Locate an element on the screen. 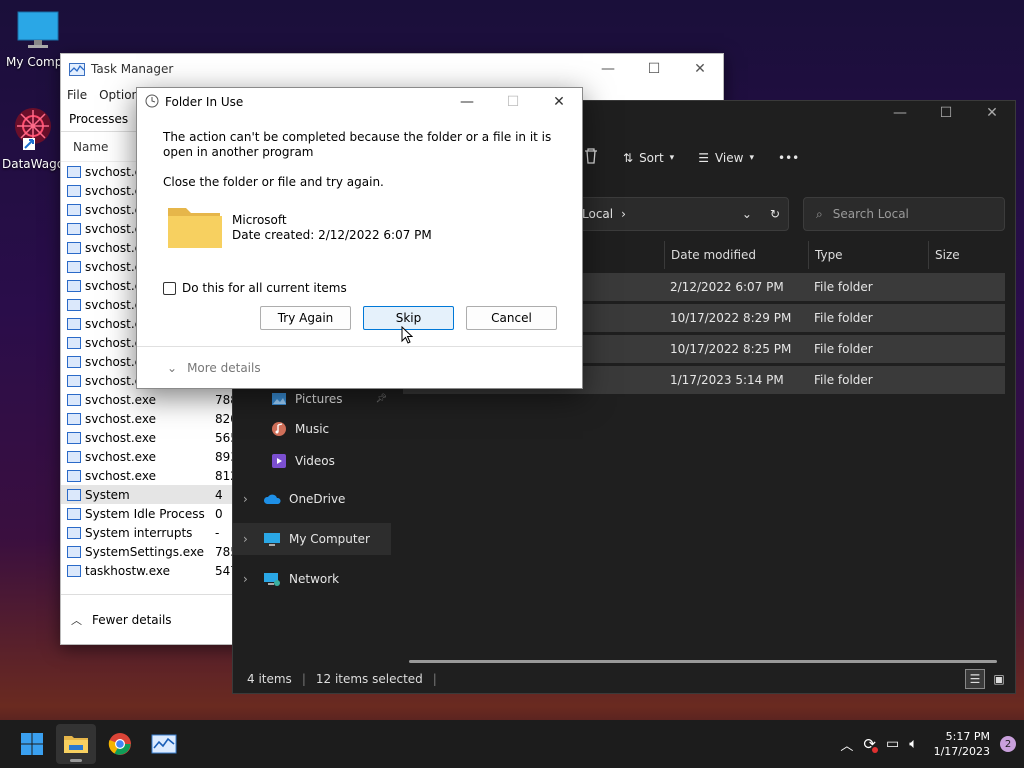 Image resolution: width=1024 pixels, height=768 pixels. command-bar: ⇅ Sort ▾ ☰ View ▾ ••• is located at coordinates (691, 157).